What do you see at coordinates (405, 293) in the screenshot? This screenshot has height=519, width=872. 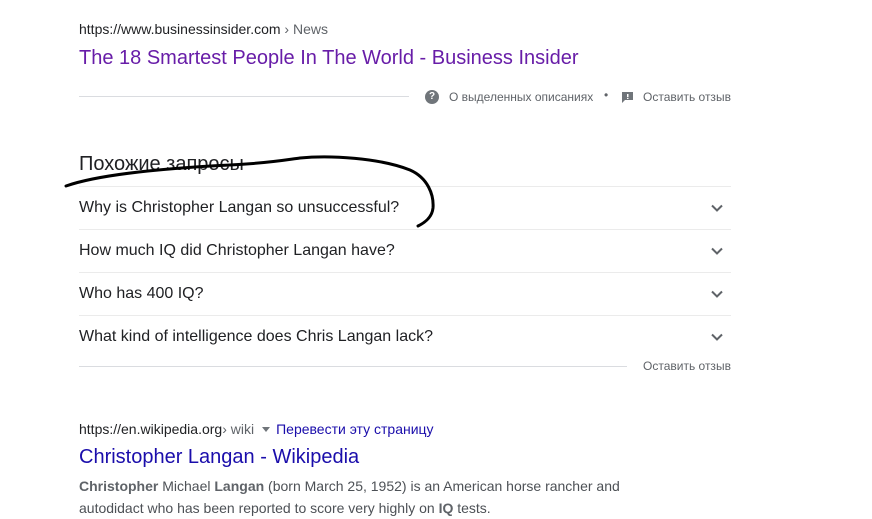 I see `related-question-3: Who has 400 IQ?` at bounding box center [405, 293].